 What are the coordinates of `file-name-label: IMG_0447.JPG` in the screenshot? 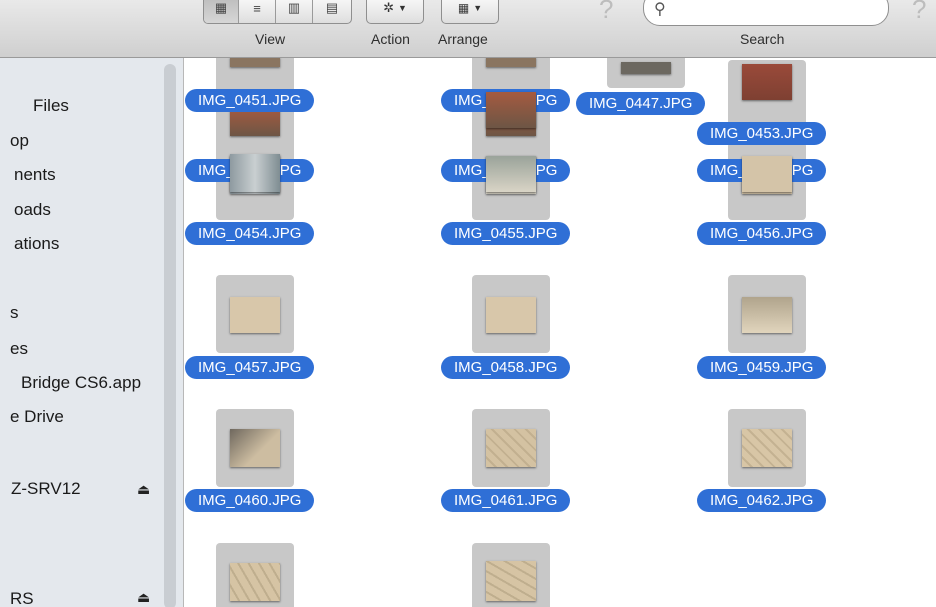 It's located at (641, 103).